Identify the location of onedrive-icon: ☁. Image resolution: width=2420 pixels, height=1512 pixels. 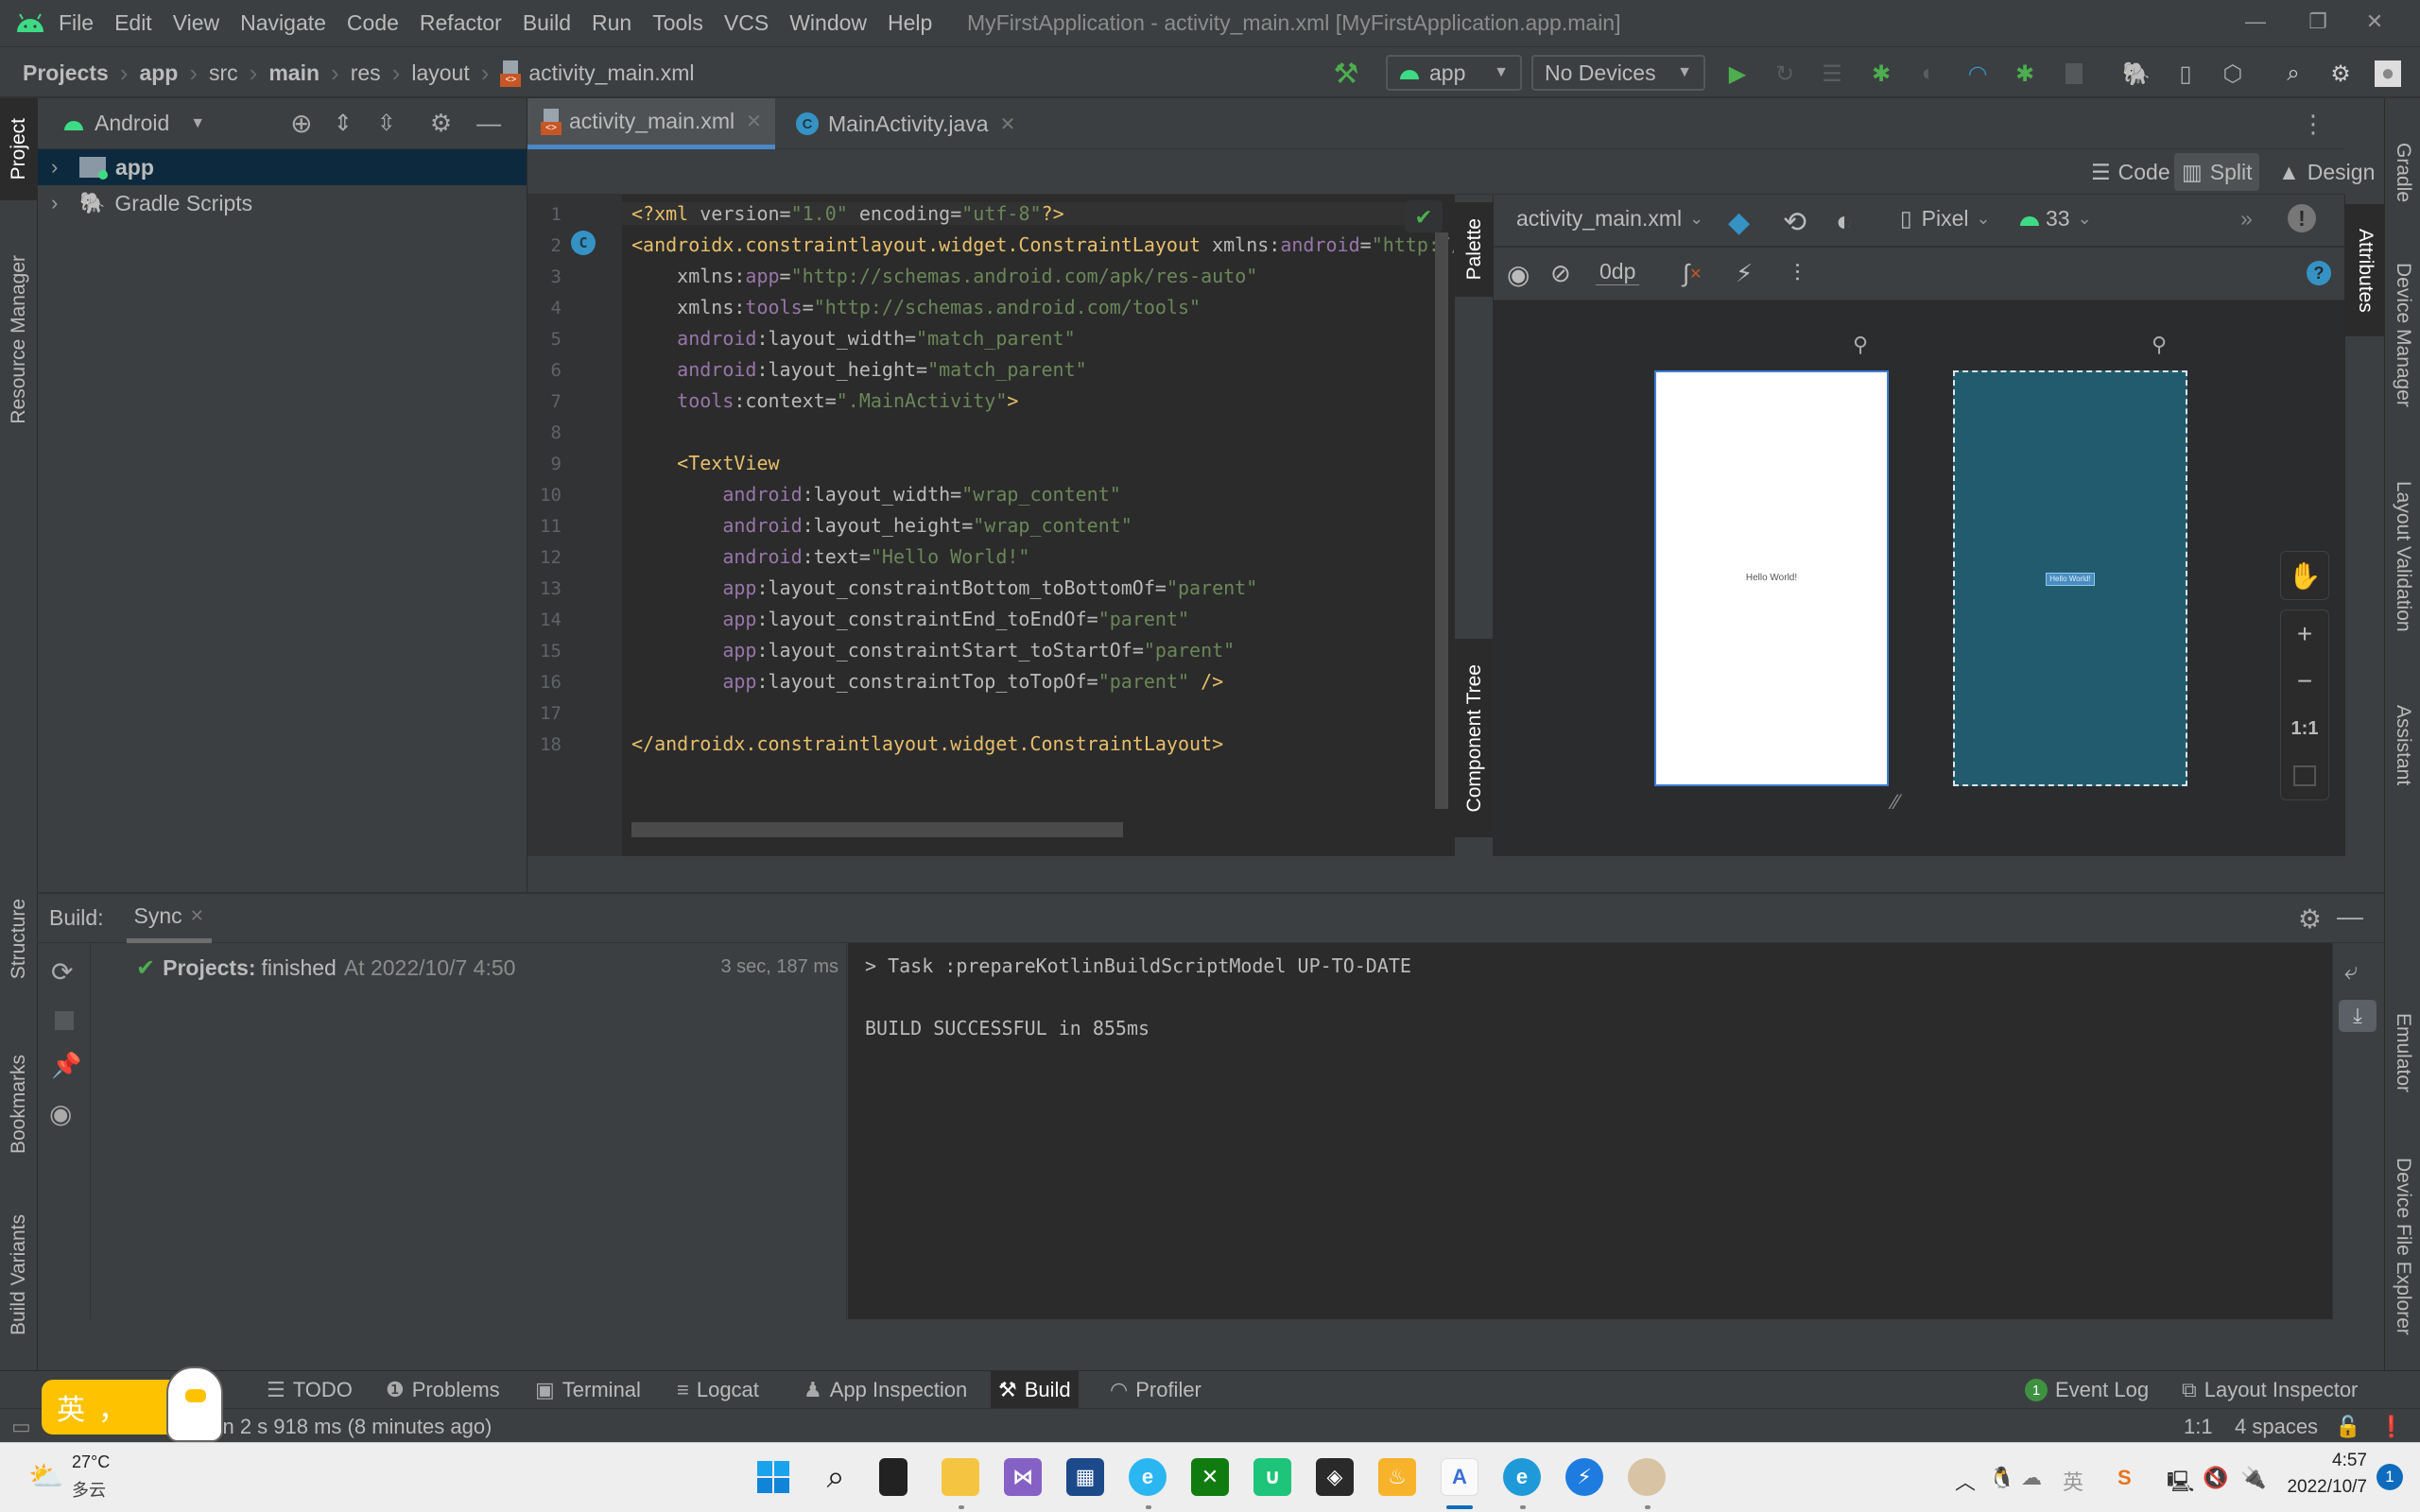
(2031, 1478).